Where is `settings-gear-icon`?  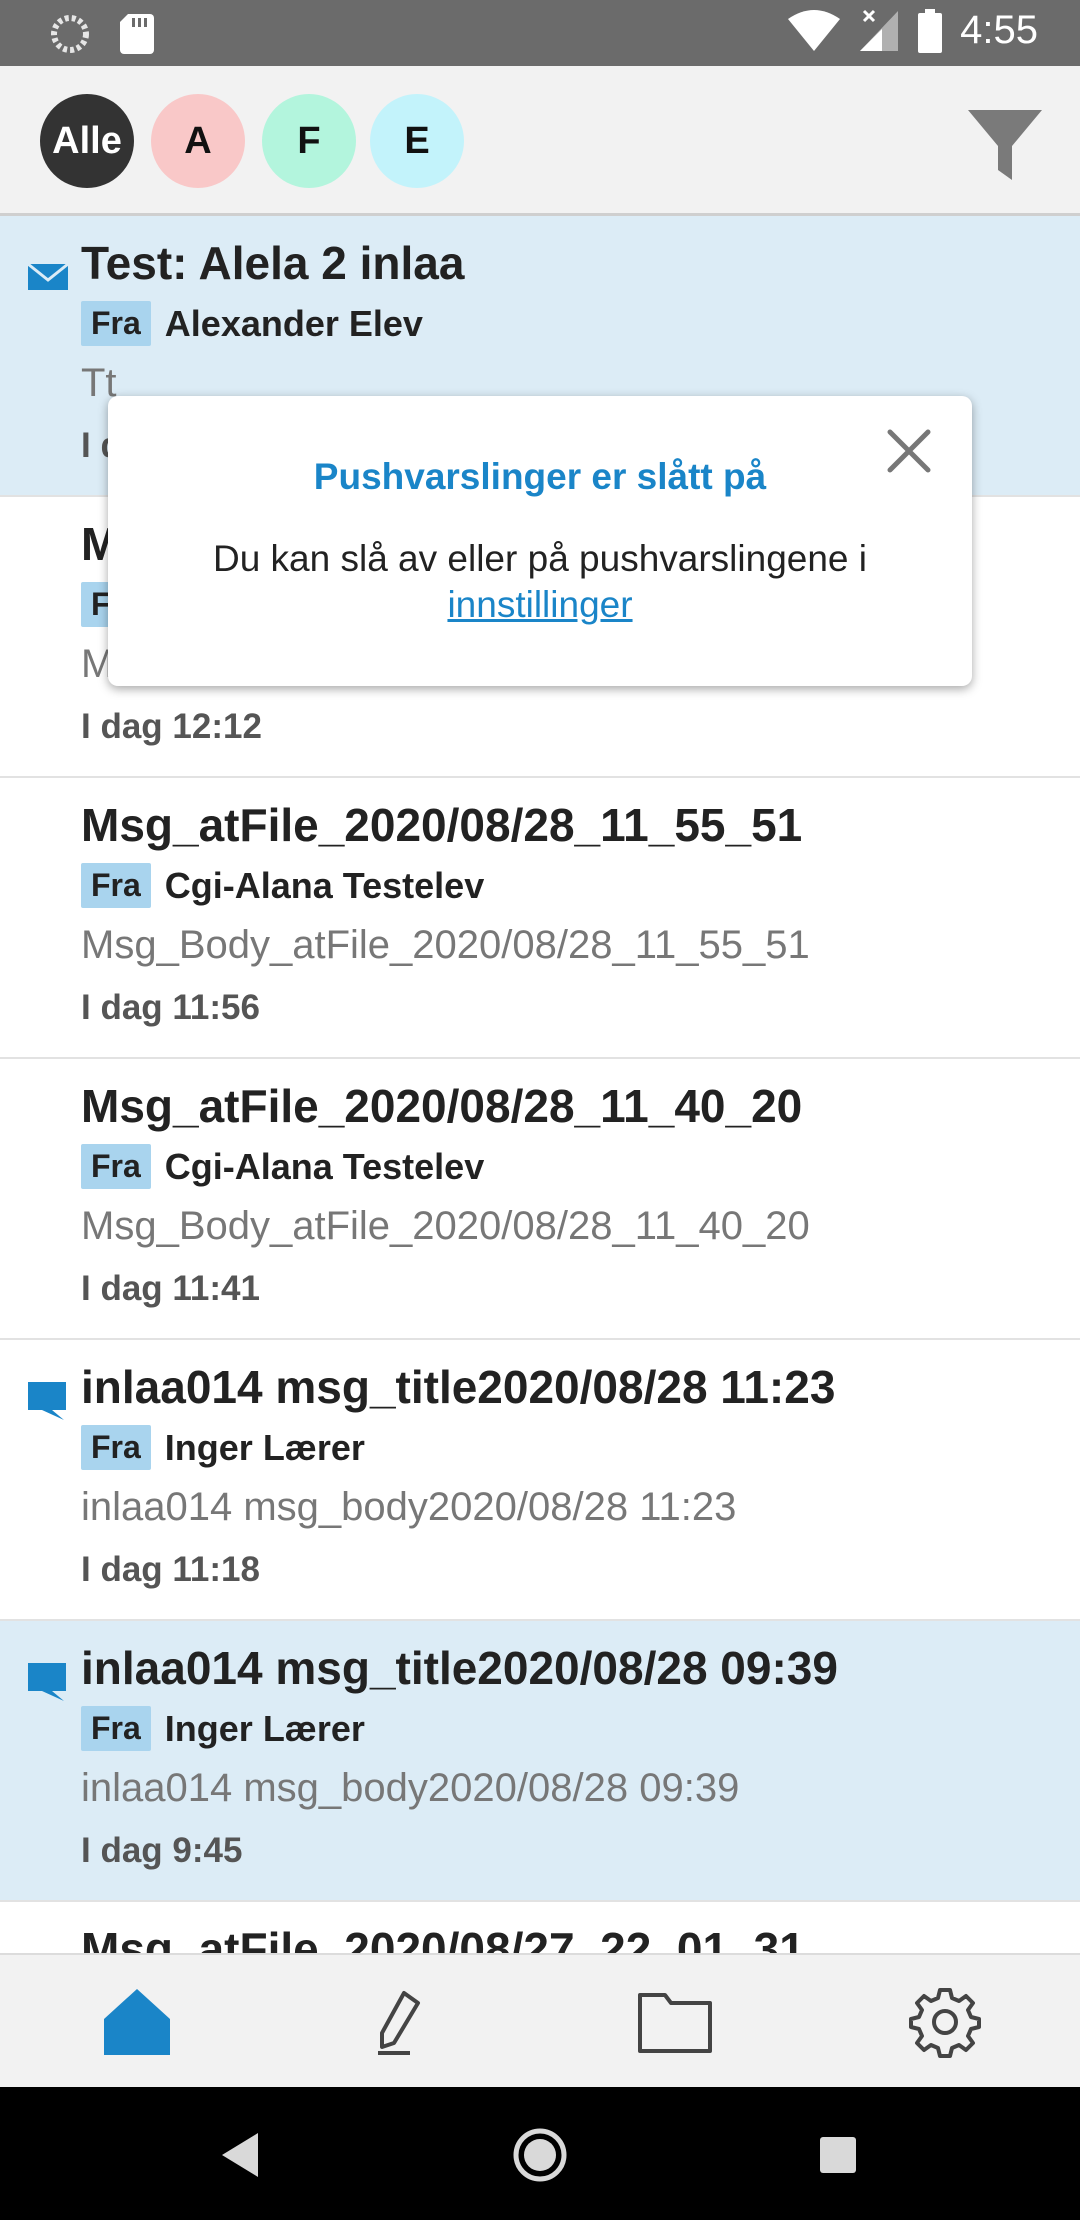 settings-gear-icon is located at coordinates (945, 2023).